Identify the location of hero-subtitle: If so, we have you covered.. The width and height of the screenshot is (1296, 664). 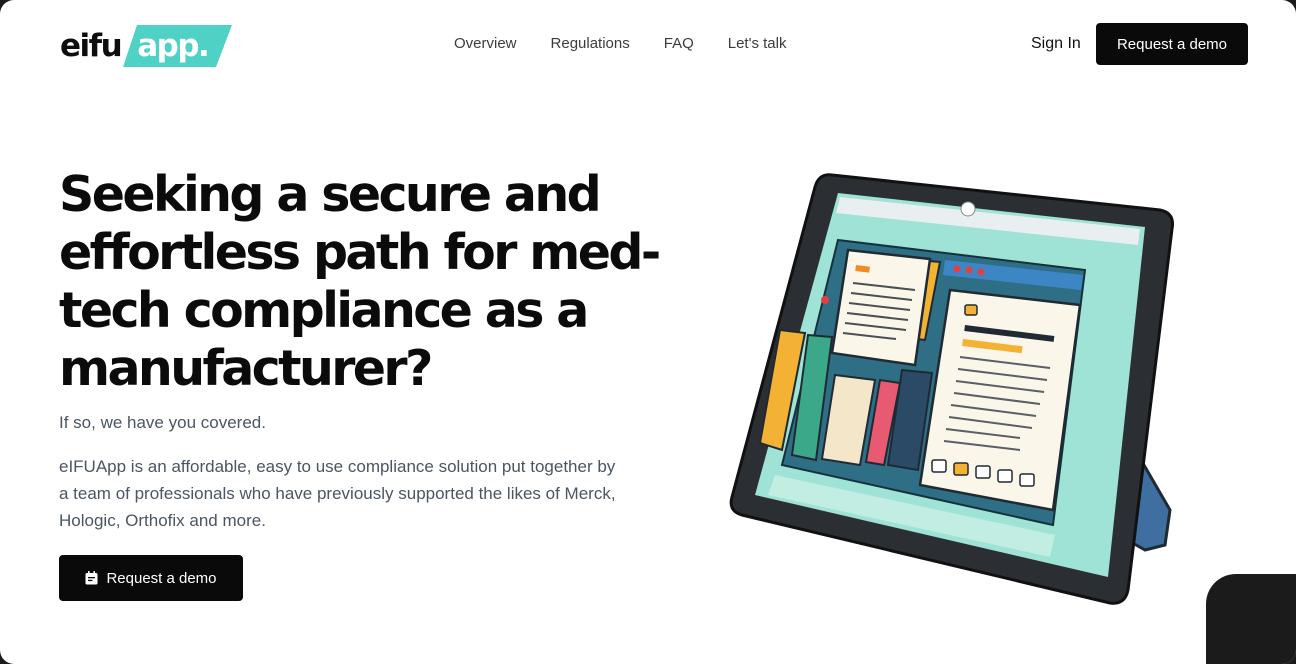
(162, 422).